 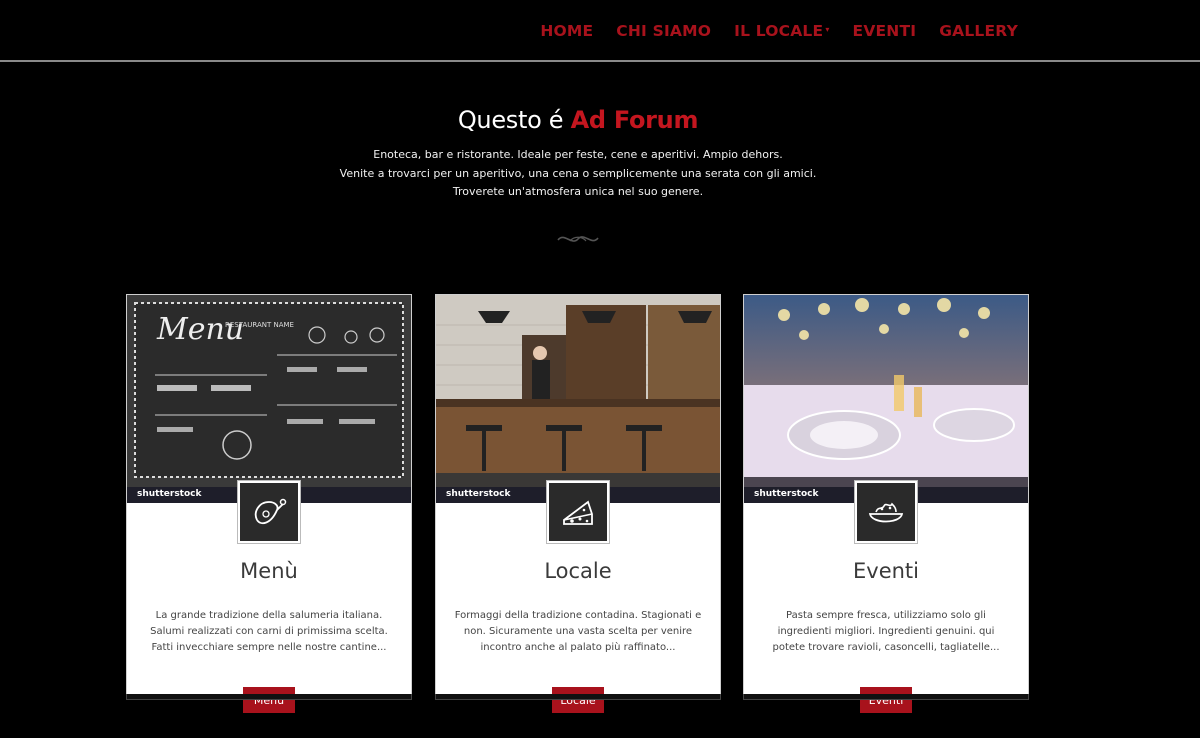 What do you see at coordinates (269, 700) in the screenshot?
I see `menu-button: Menù` at bounding box center [269, 700].